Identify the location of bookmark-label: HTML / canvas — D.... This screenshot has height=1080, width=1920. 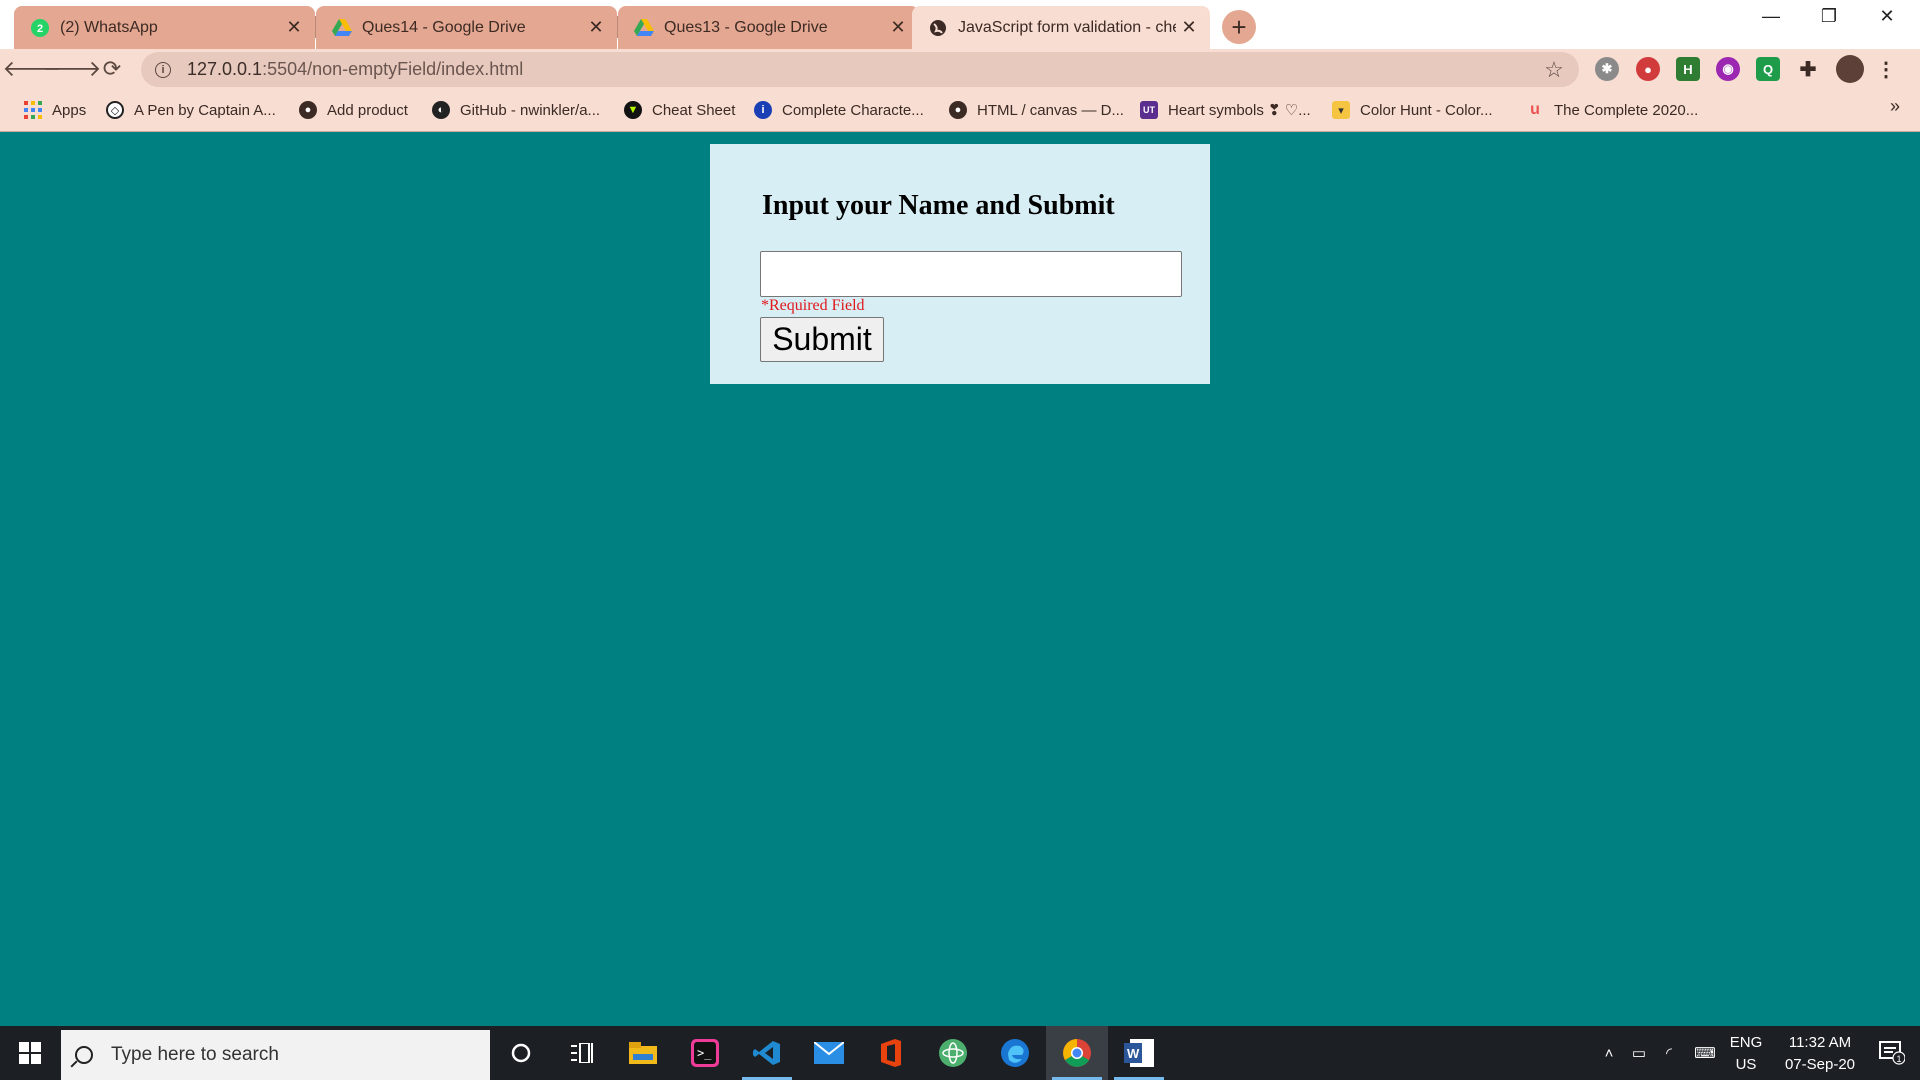
(1050, 110).